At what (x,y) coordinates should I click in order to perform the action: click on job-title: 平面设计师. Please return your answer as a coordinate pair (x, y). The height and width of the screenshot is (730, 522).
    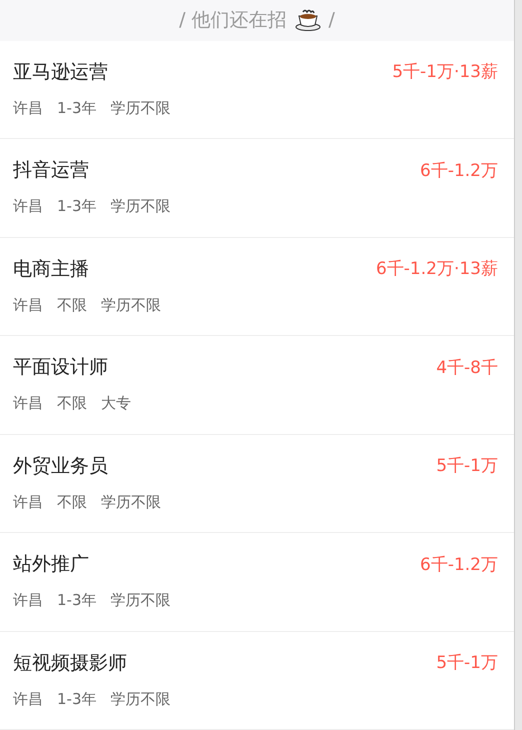
    Looking at the image, I should click on (60, 367).